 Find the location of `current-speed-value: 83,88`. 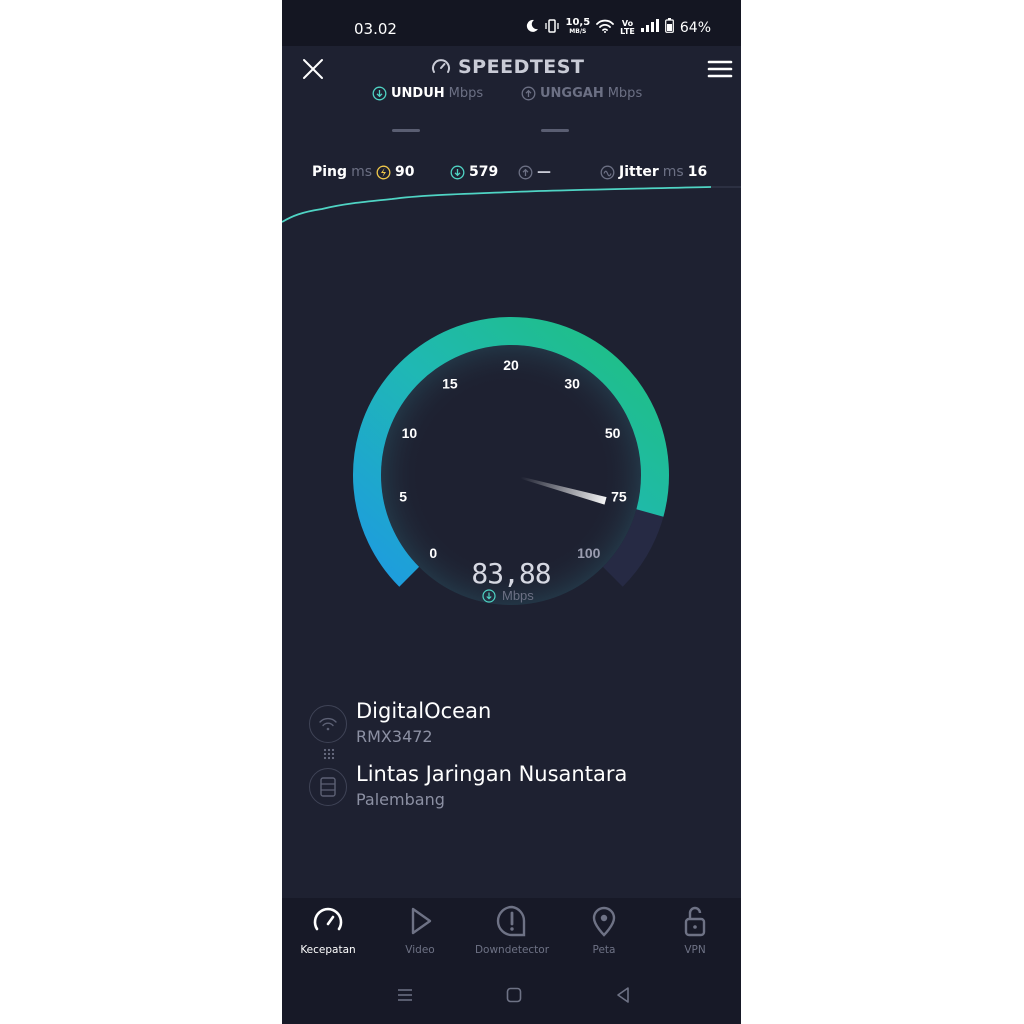

current-speed-value: 83,88 is located at coordinates (510, 573).